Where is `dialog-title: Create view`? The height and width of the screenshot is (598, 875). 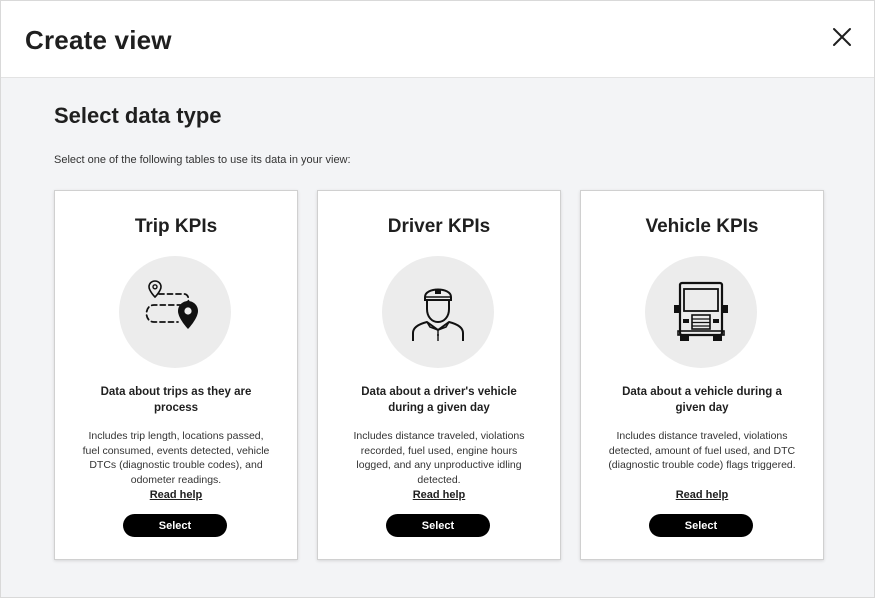
dialog-title: Create view is located at coordinates (98, 40).